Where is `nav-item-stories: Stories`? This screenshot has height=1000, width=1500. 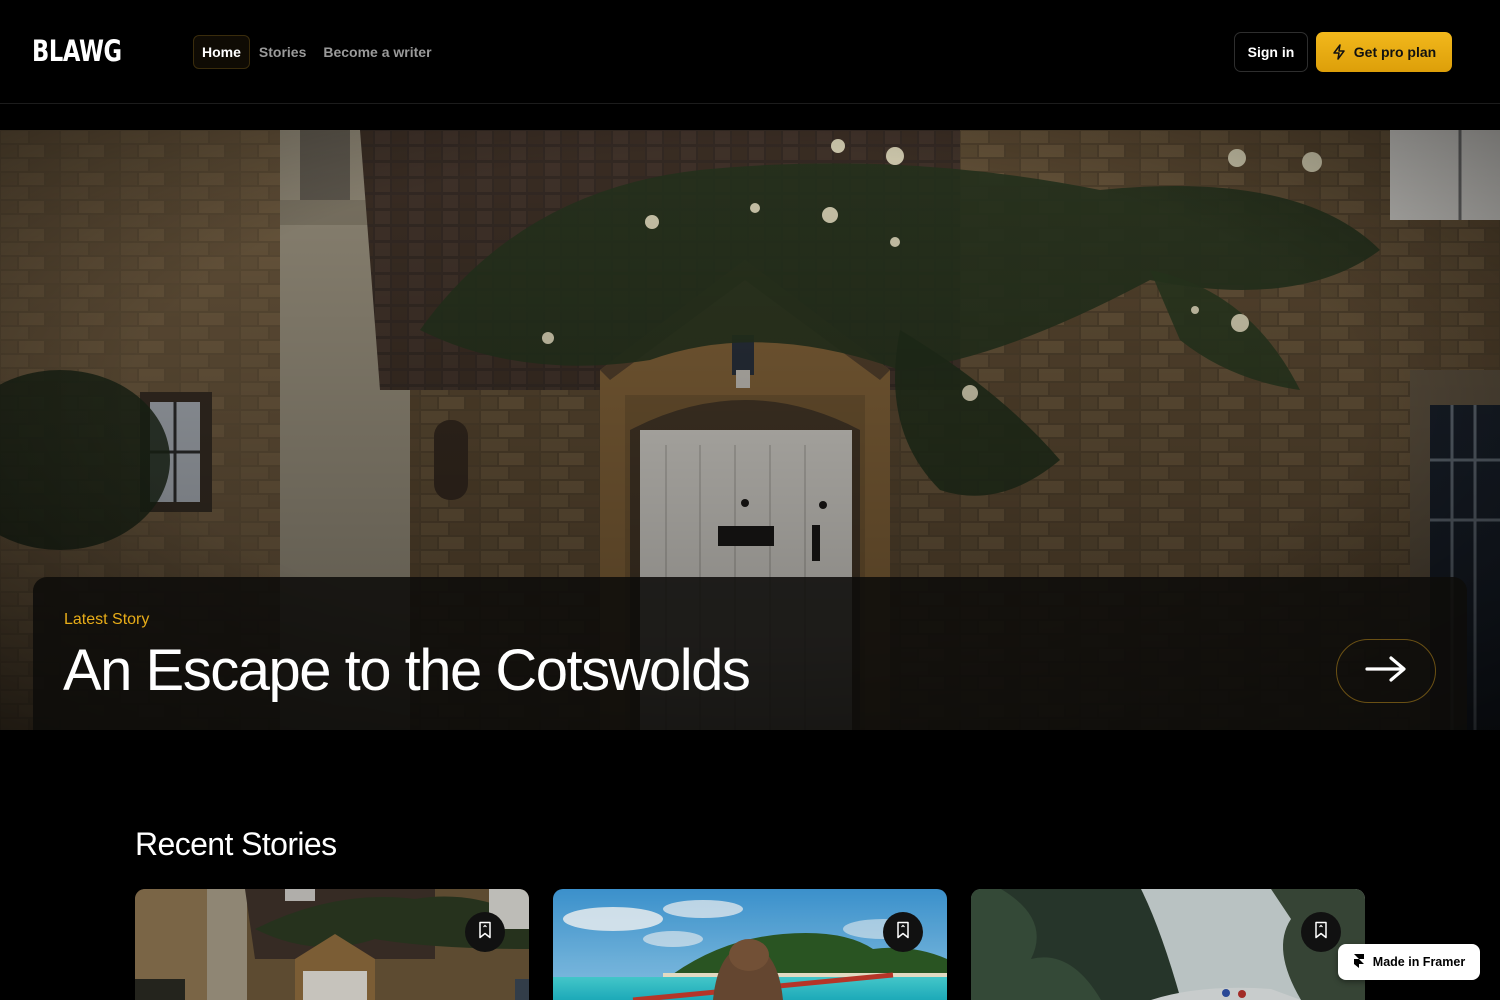
nav-item-stories: Stories is located at coordinates (282, 52).